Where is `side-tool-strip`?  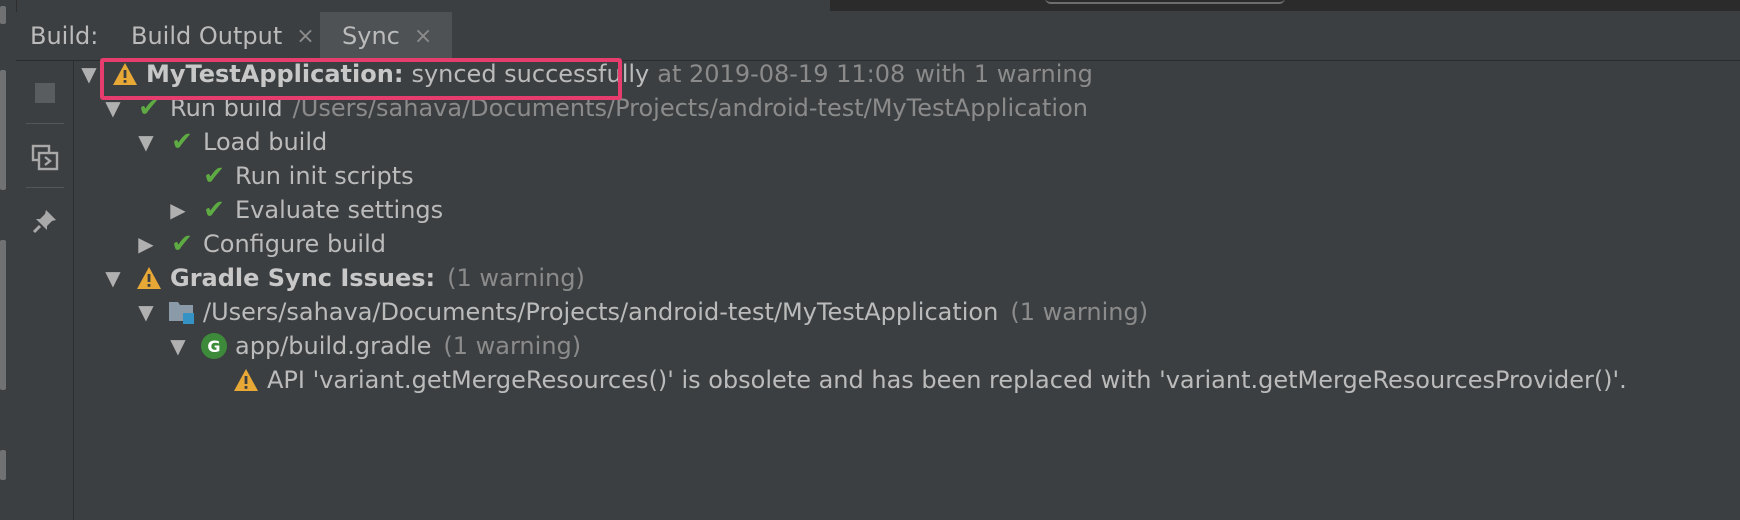 side-tool-strip is located at coordinates (8, 260).